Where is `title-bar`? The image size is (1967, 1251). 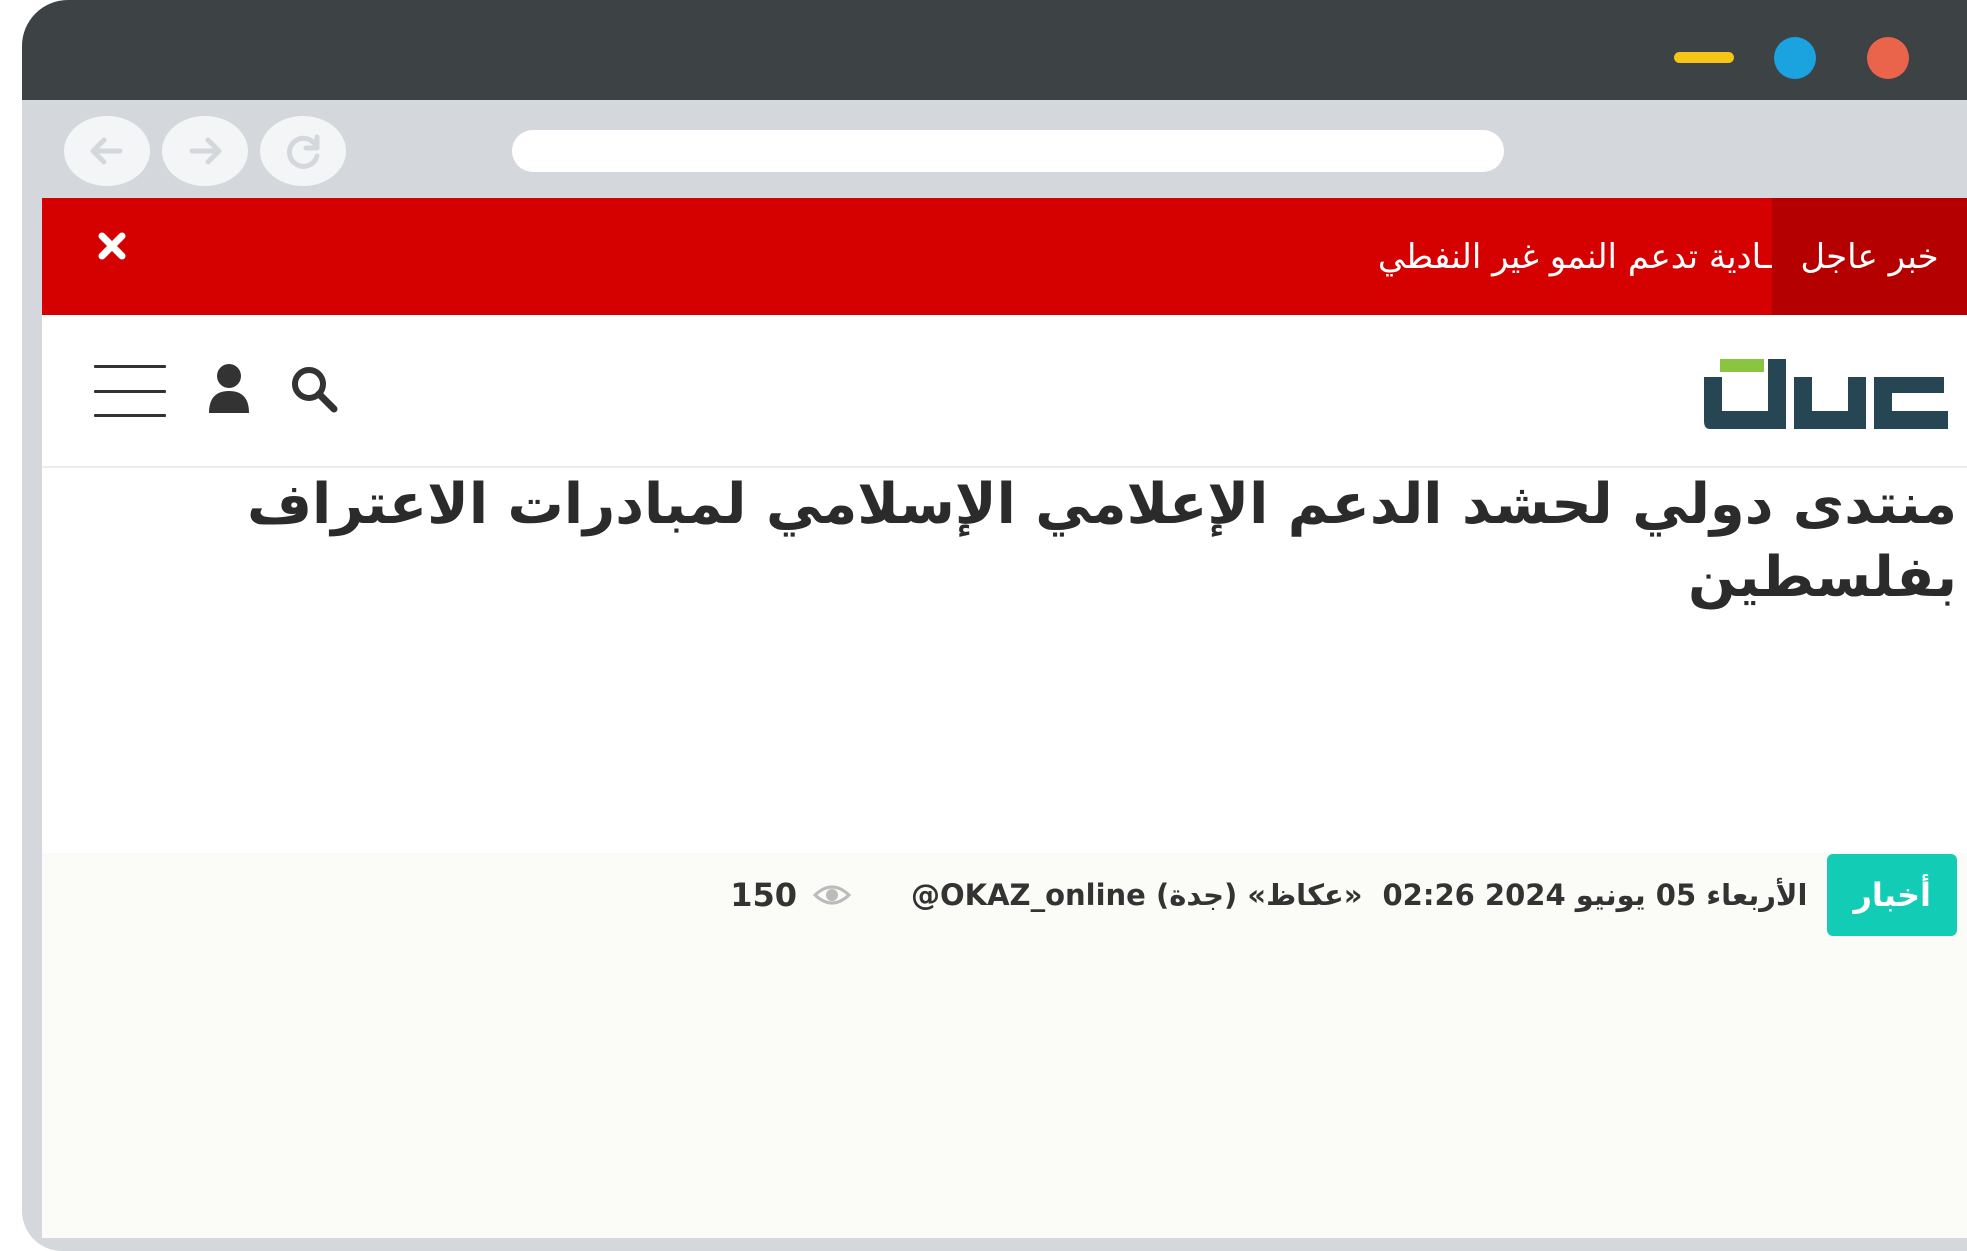
title-bar is located at coordinates (994, 50).